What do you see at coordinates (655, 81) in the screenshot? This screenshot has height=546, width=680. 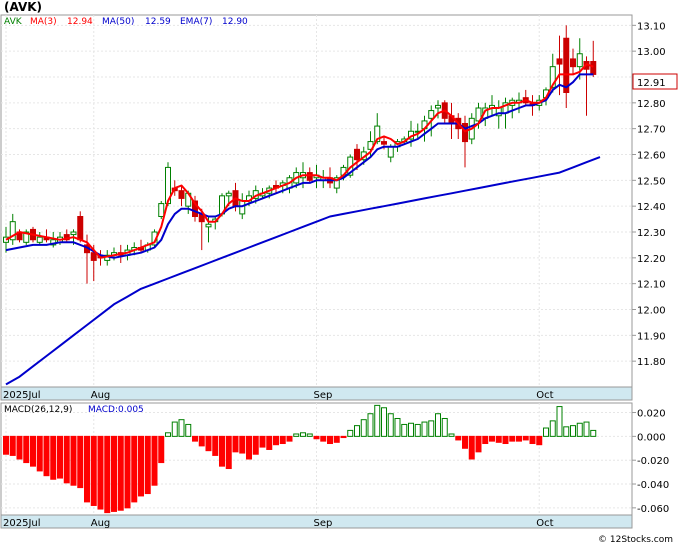 I see `last-price-tag: 12.91` at bounding box center [655, 81].